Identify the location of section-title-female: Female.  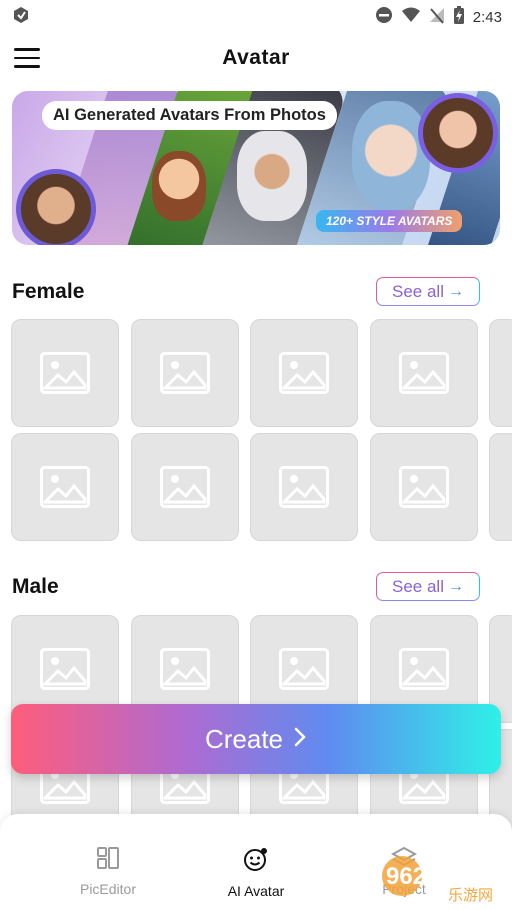
(48, 291).